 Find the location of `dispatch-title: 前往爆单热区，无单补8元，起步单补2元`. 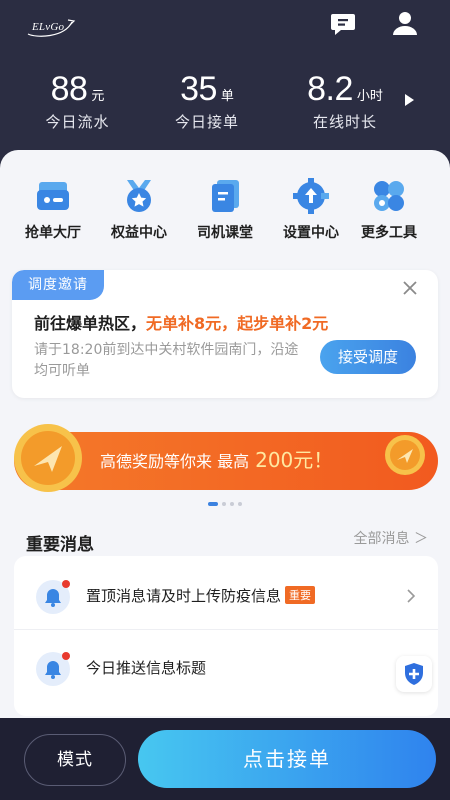

dispatch-title: 前往爆单热区，无单补8元，起步单补2元 is located at coordinates (181, 322).